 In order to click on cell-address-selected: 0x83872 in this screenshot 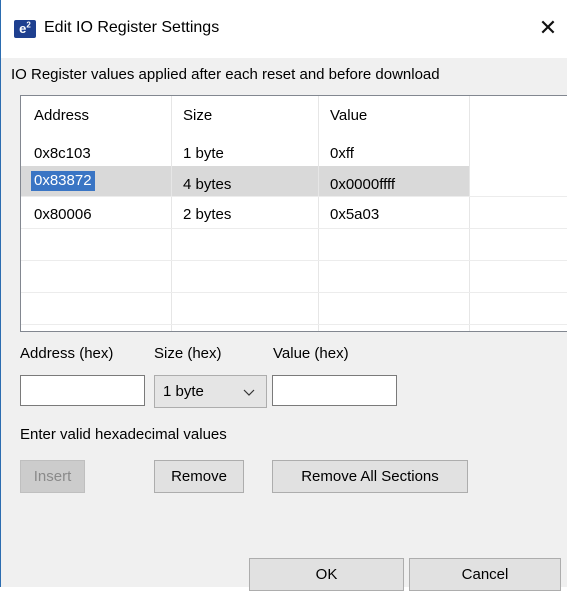, I will do `click(63, 181)`.